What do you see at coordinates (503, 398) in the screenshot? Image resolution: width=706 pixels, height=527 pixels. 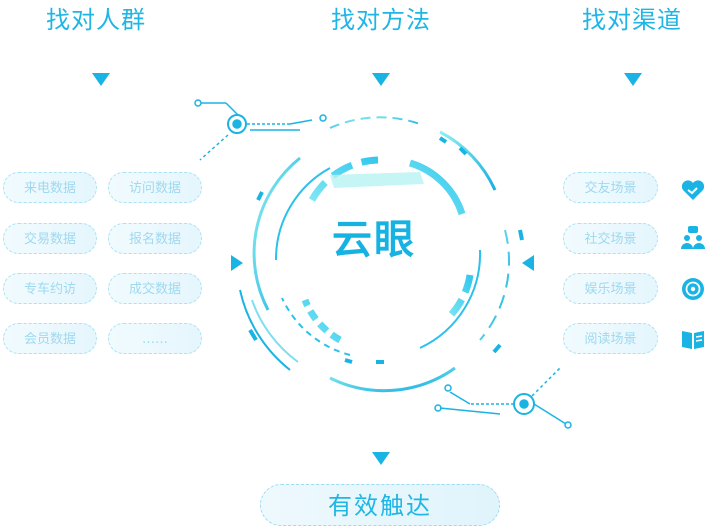 I see `circuit-bottom-right` at bounding box center [503, 398].